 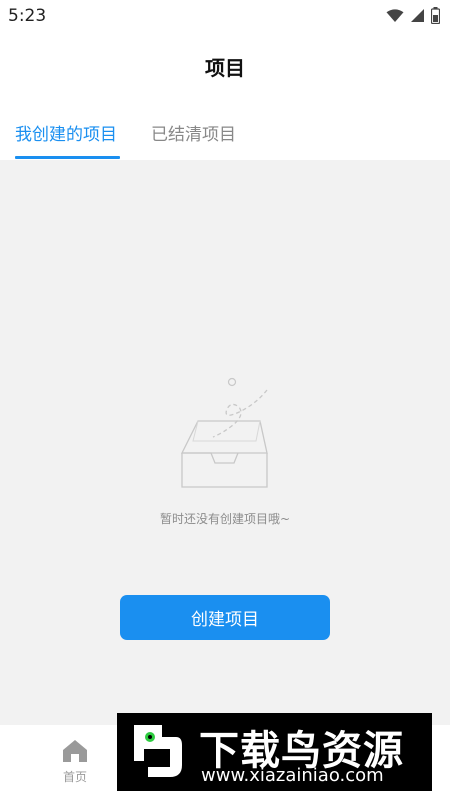 I want to click on nav-item-home: 首页, so click(x=75, y=762).